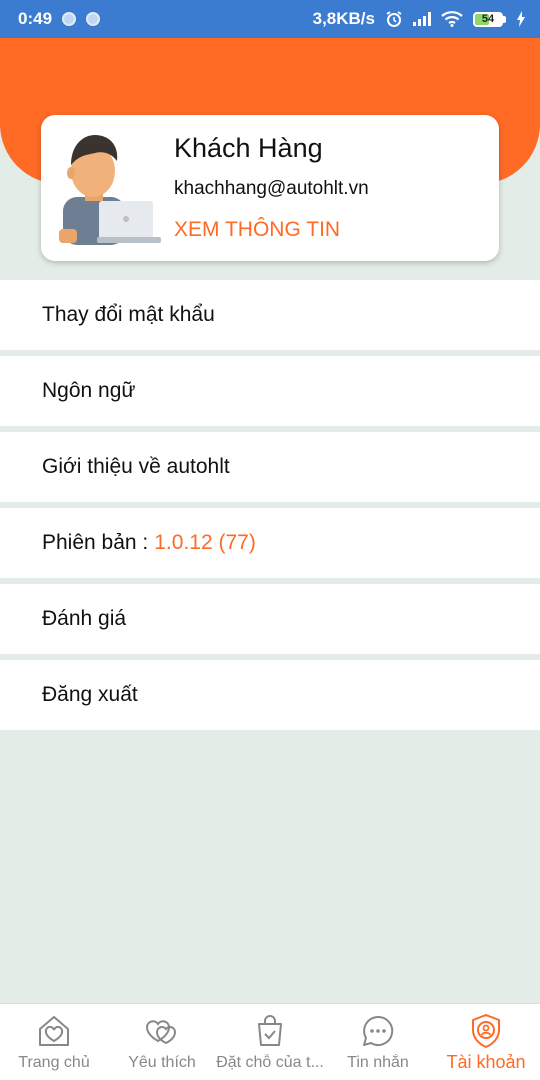 The width and height of the screenshot is (540, 1080). I want to click on version-number: 1.0.12 (77), so click(205, 542).